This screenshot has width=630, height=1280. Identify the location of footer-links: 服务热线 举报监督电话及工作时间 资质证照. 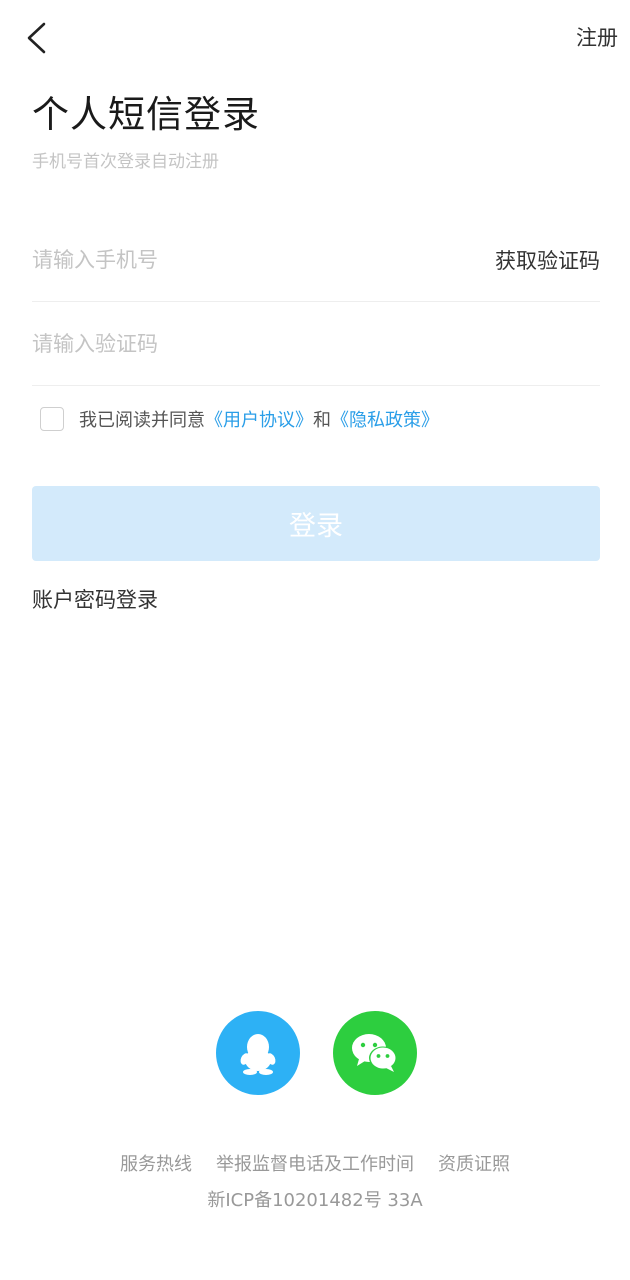
(315, 1163).